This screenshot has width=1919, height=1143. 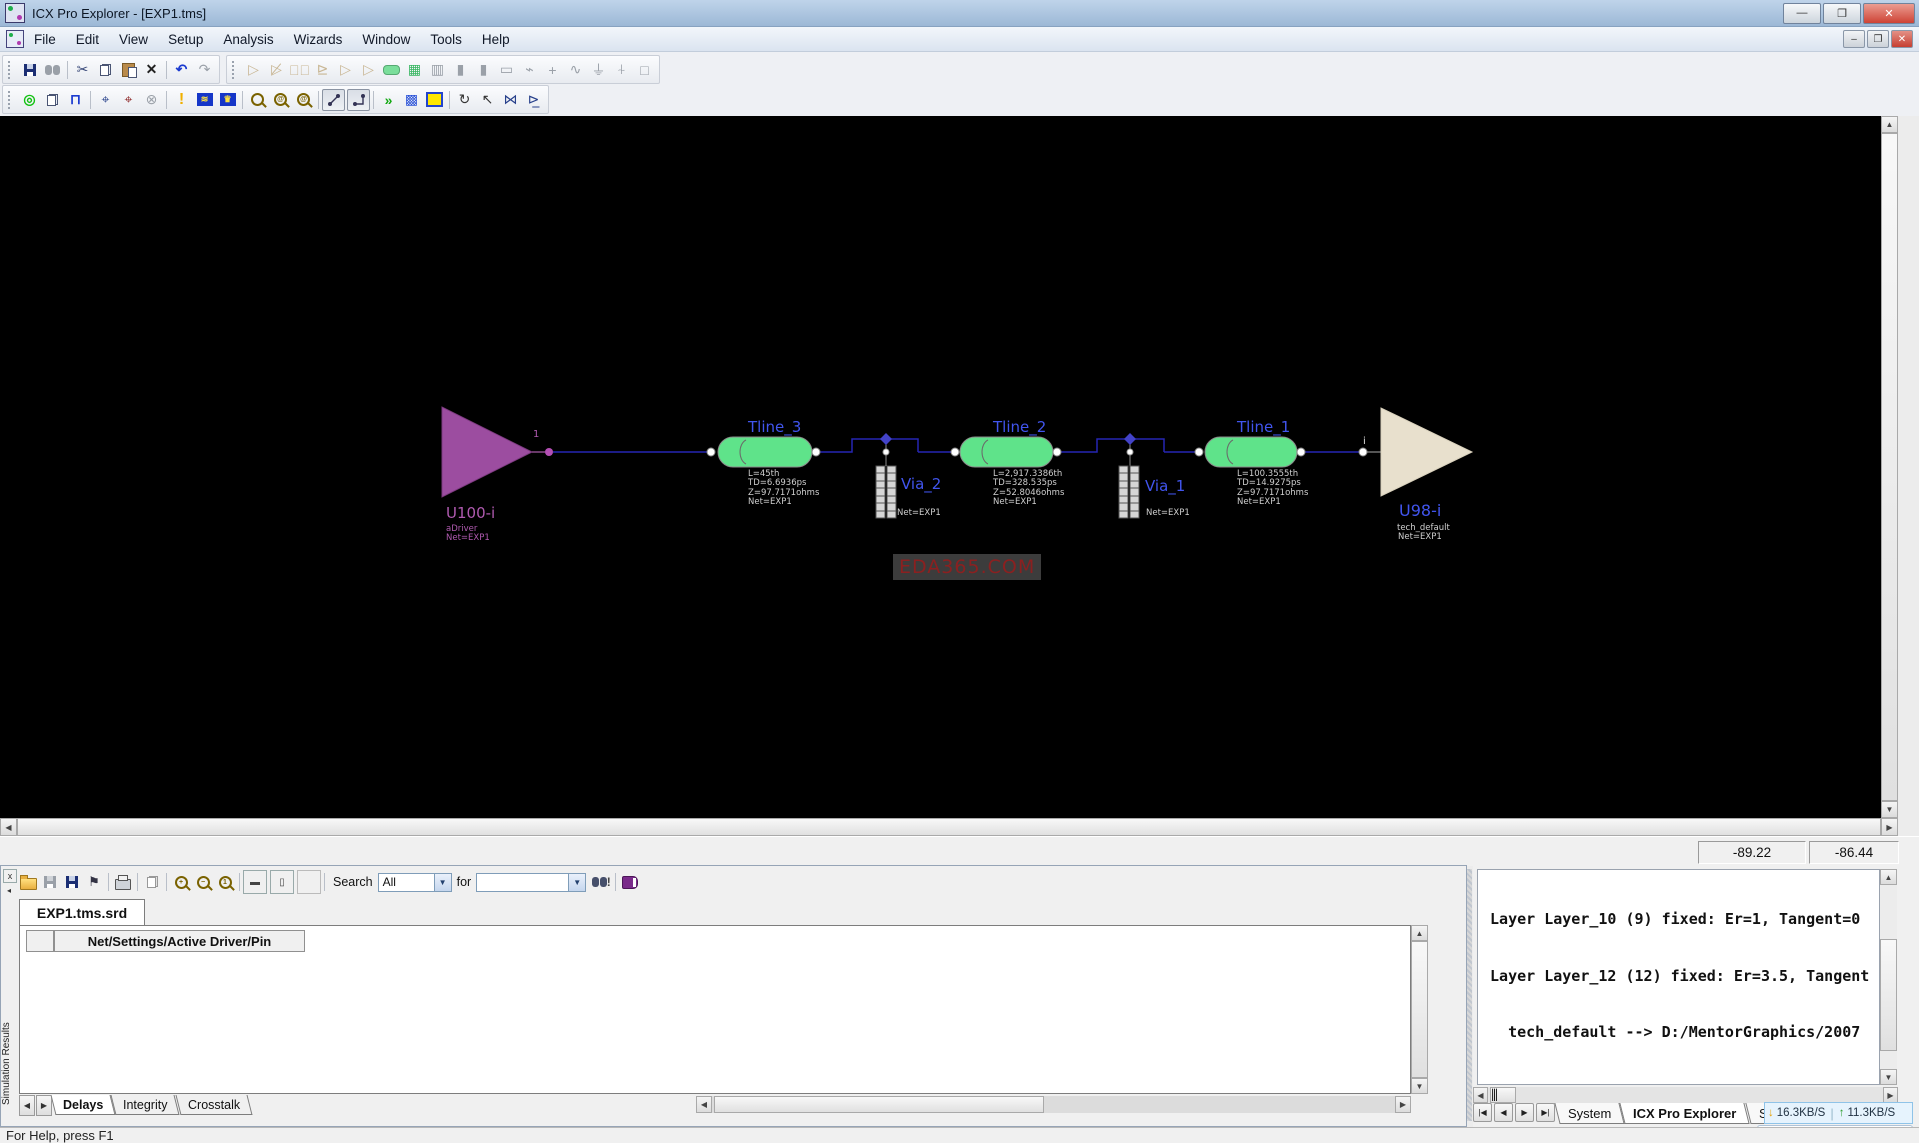 I want to click on flip-vertical-button: ⋈, so click(x=510, y=100).